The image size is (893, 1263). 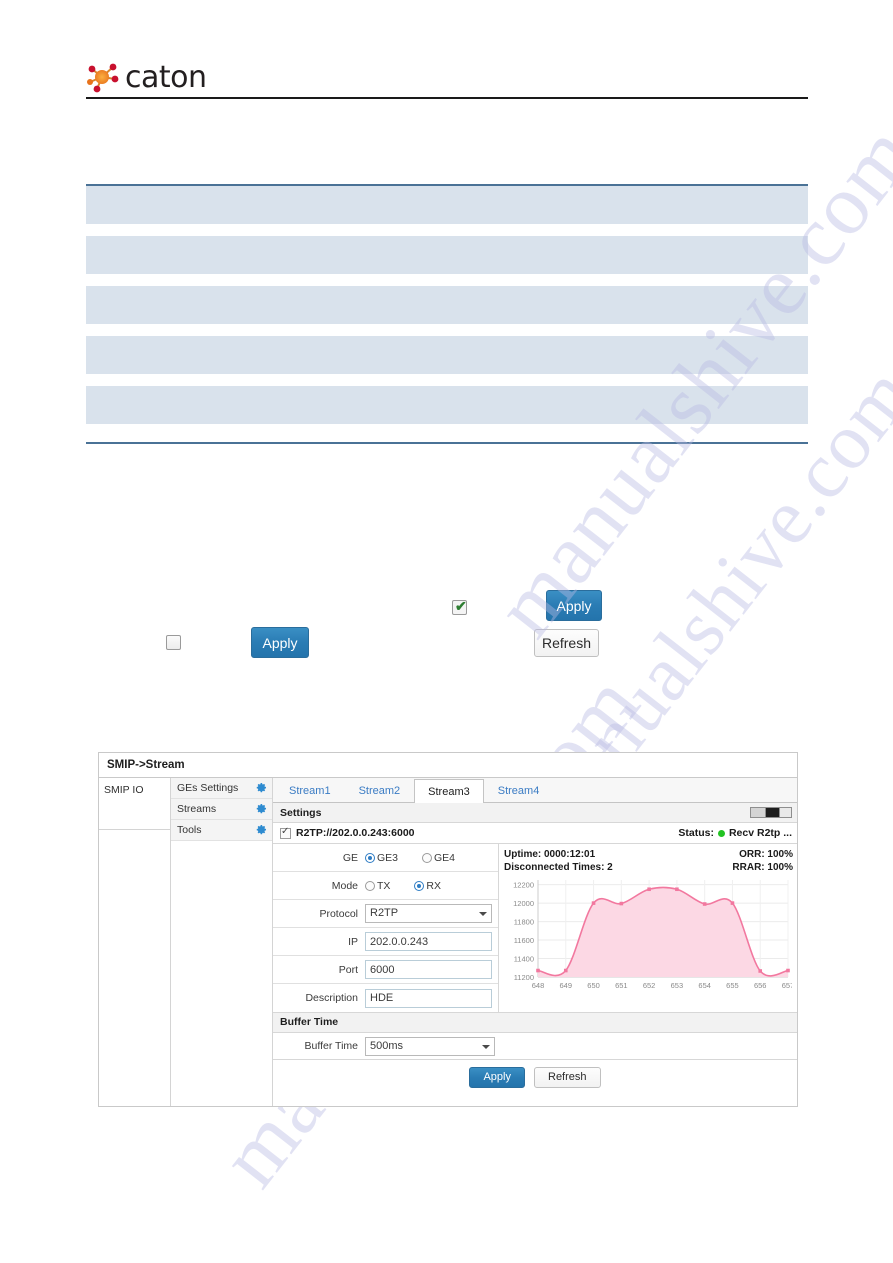 I want to click on sidebar-item-label: Streams, so click(x=197, y=809).